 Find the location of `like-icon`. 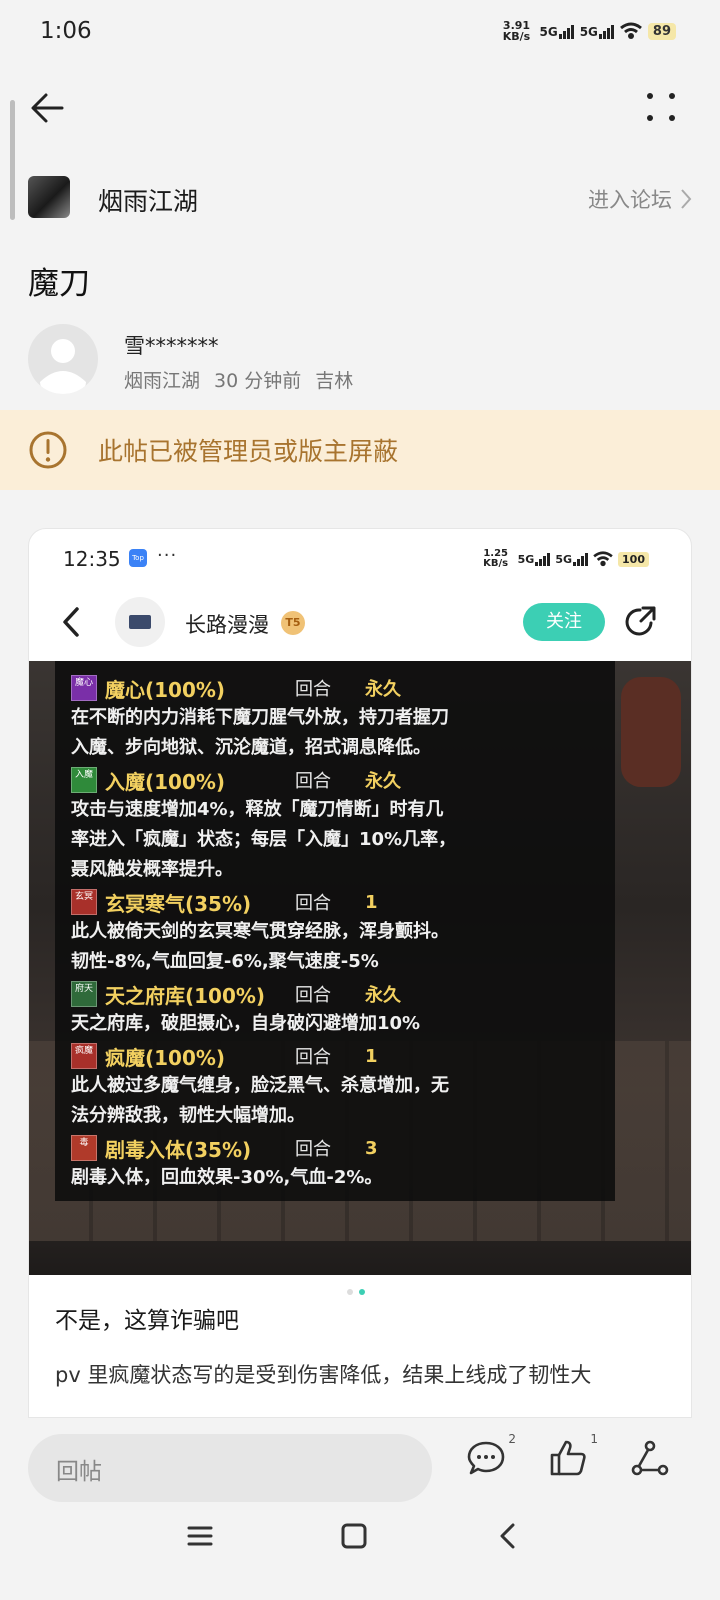

like-icon is located at coordinates (568, 1458).